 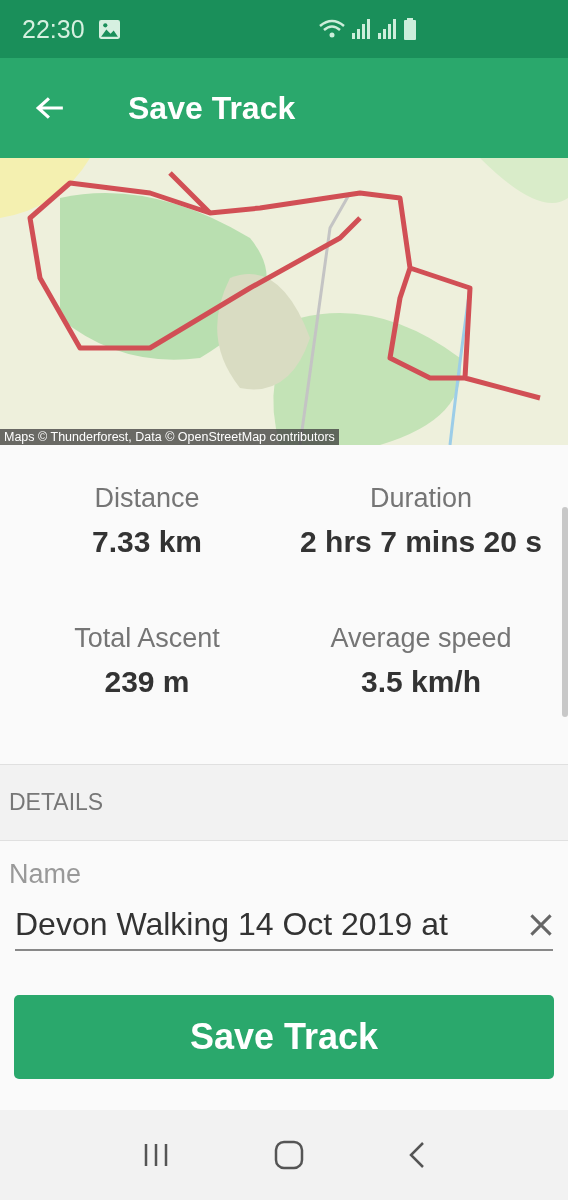 I want to click on stat-label: Distance, so click(x=147, y=498).